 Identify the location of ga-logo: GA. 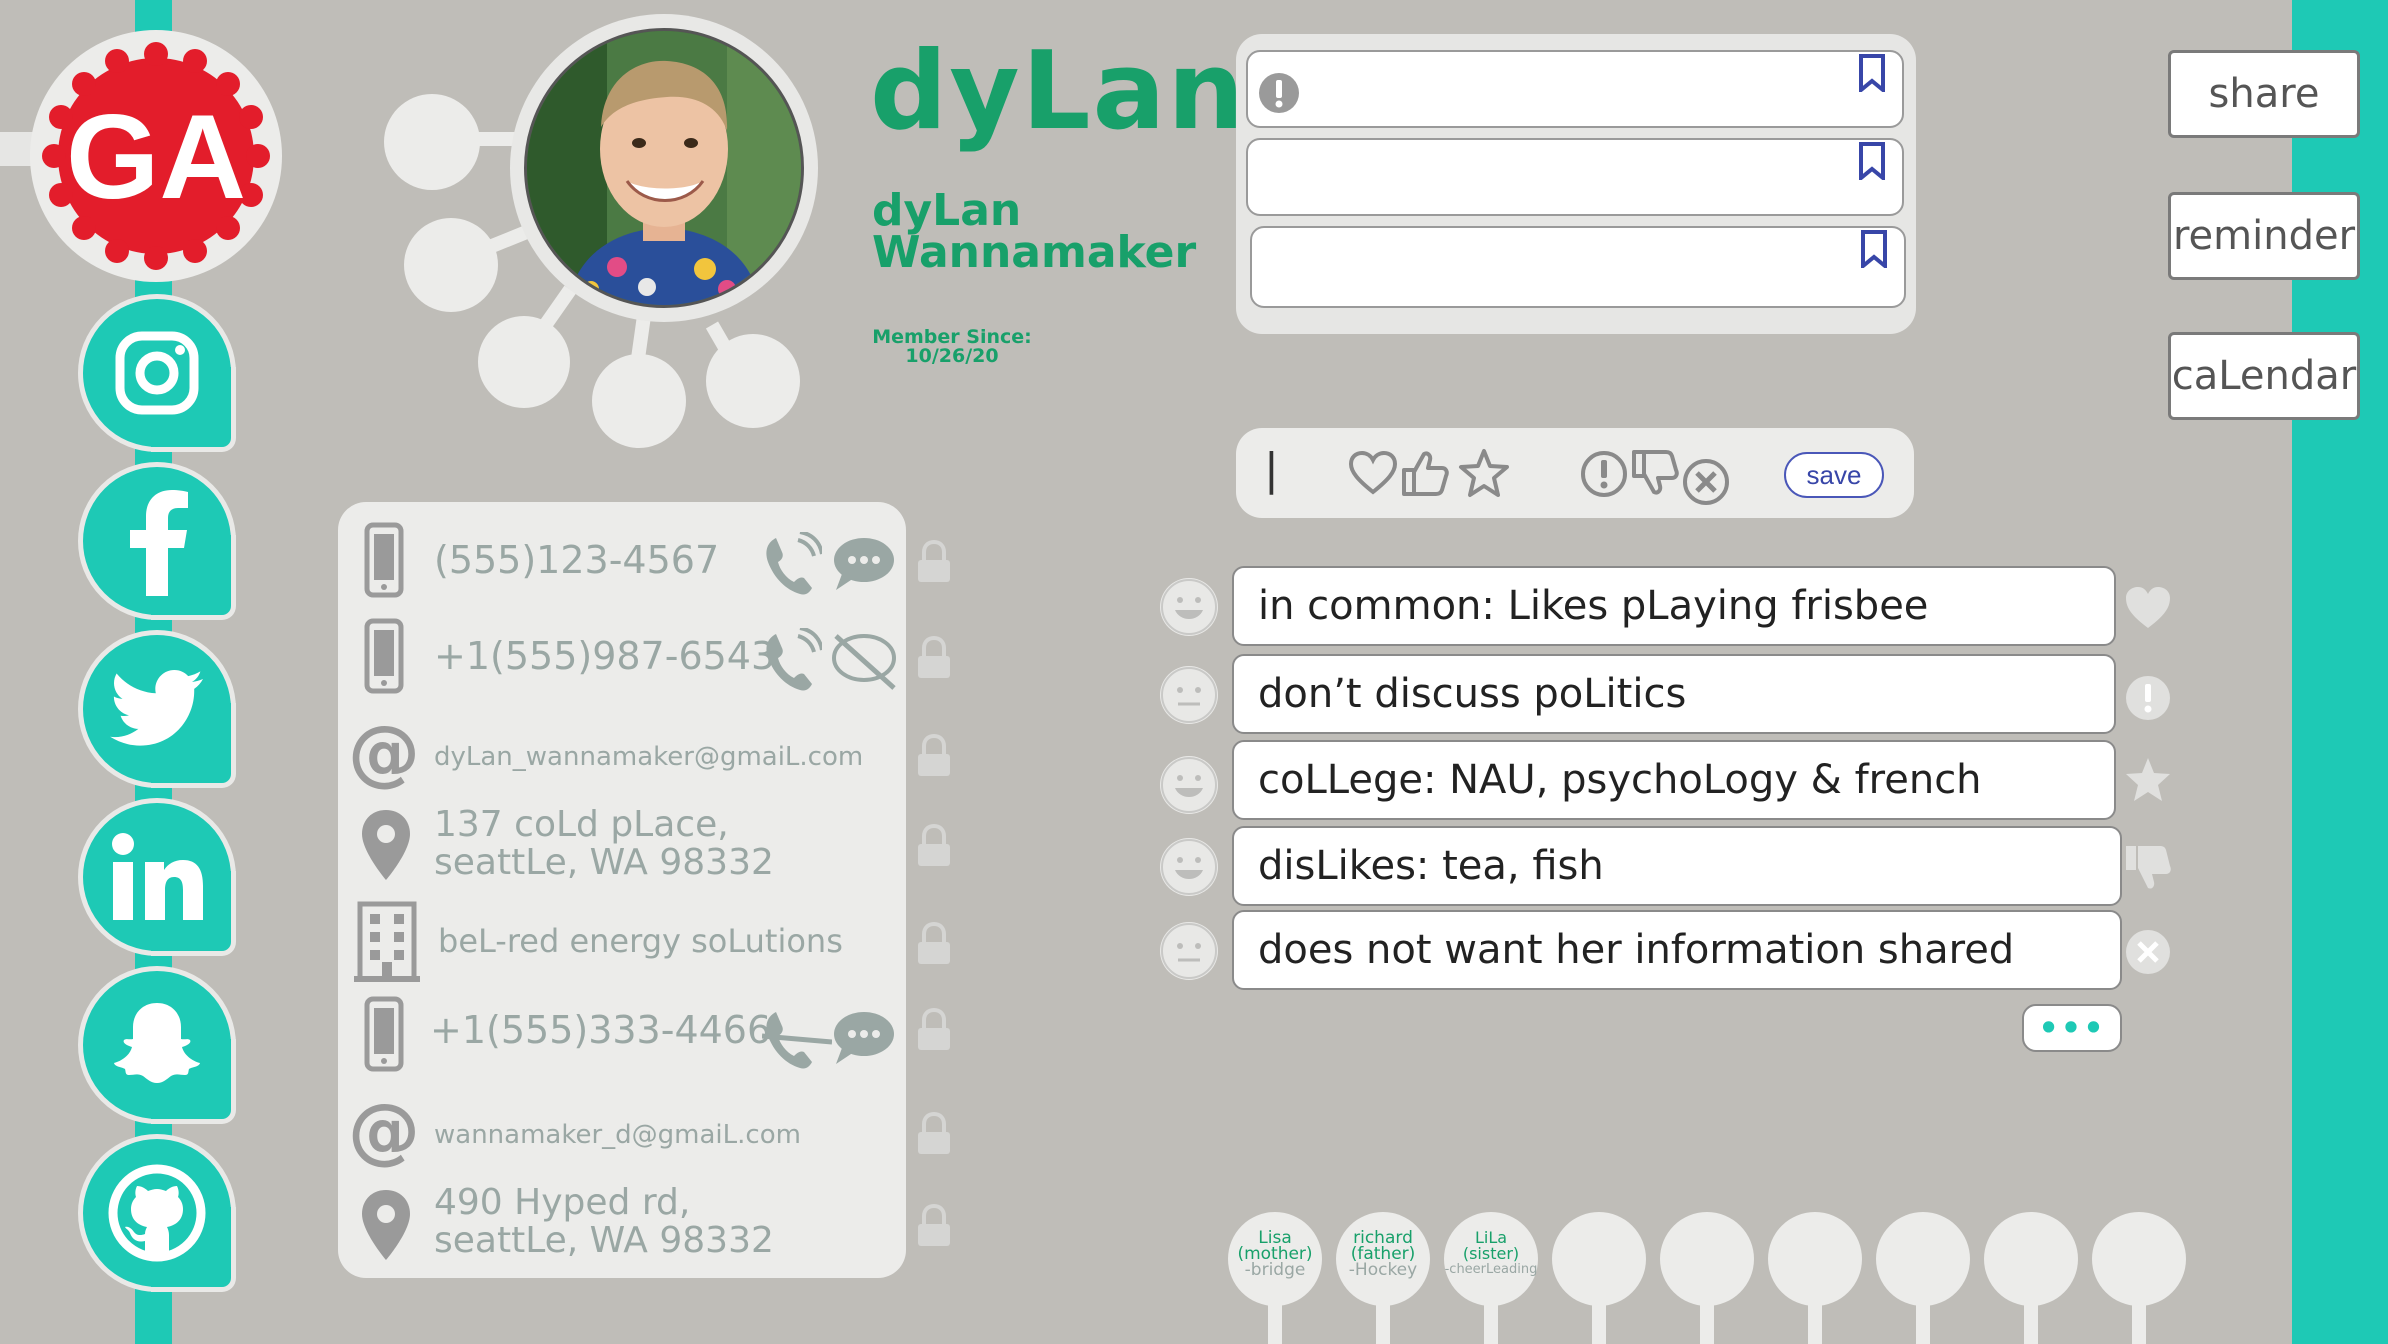
(156, 156).